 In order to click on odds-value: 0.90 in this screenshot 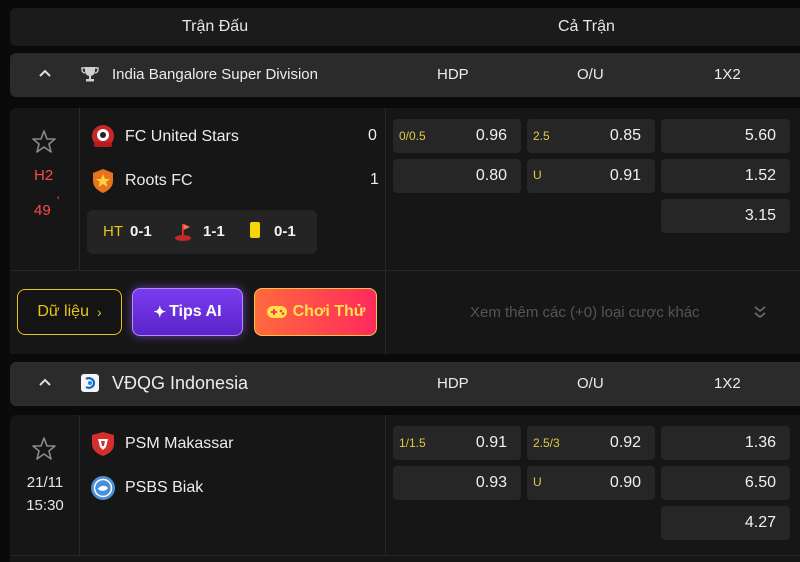, I will do `click(625, 482)`.